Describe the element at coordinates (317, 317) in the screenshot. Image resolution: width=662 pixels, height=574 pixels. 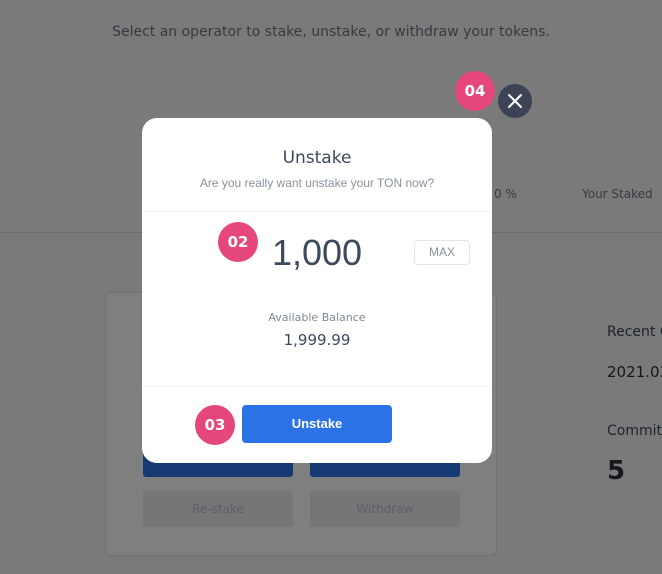
I see `available-balance-label: Available Balance` at that location.